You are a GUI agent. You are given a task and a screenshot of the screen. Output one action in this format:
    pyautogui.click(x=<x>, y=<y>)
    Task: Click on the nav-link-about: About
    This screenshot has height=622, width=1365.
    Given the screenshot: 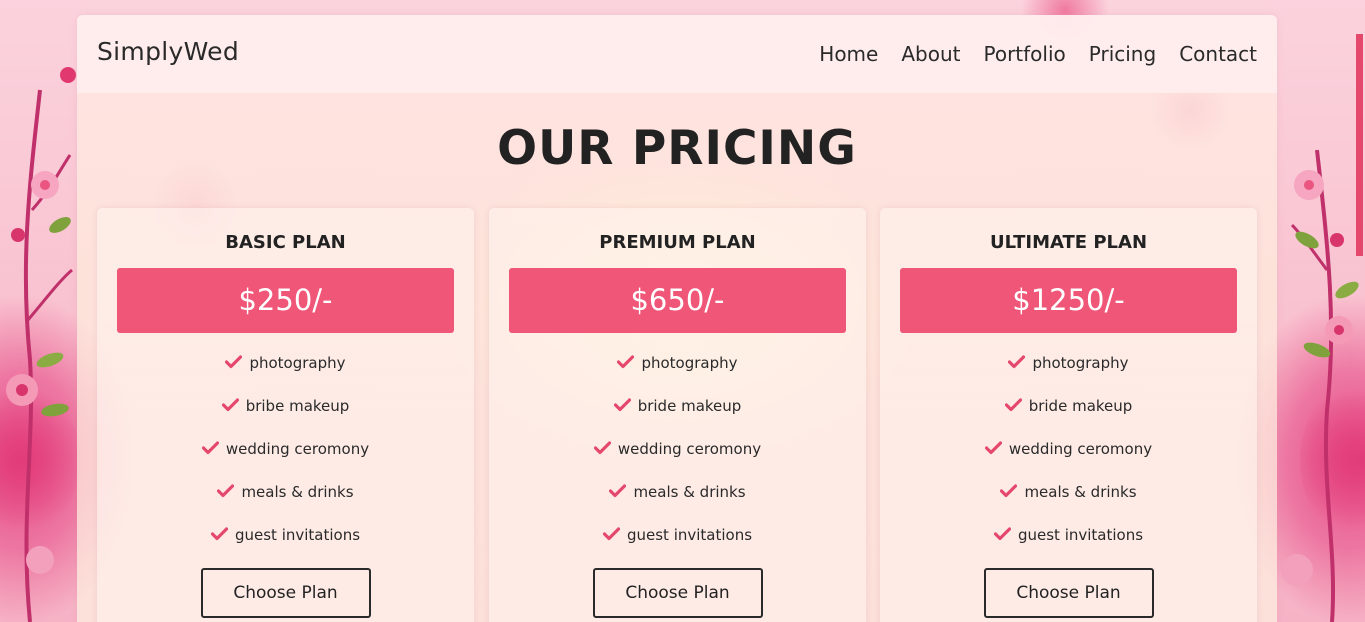 What is the action you would take?
    pyautogui.click(x=930, y=54)
    